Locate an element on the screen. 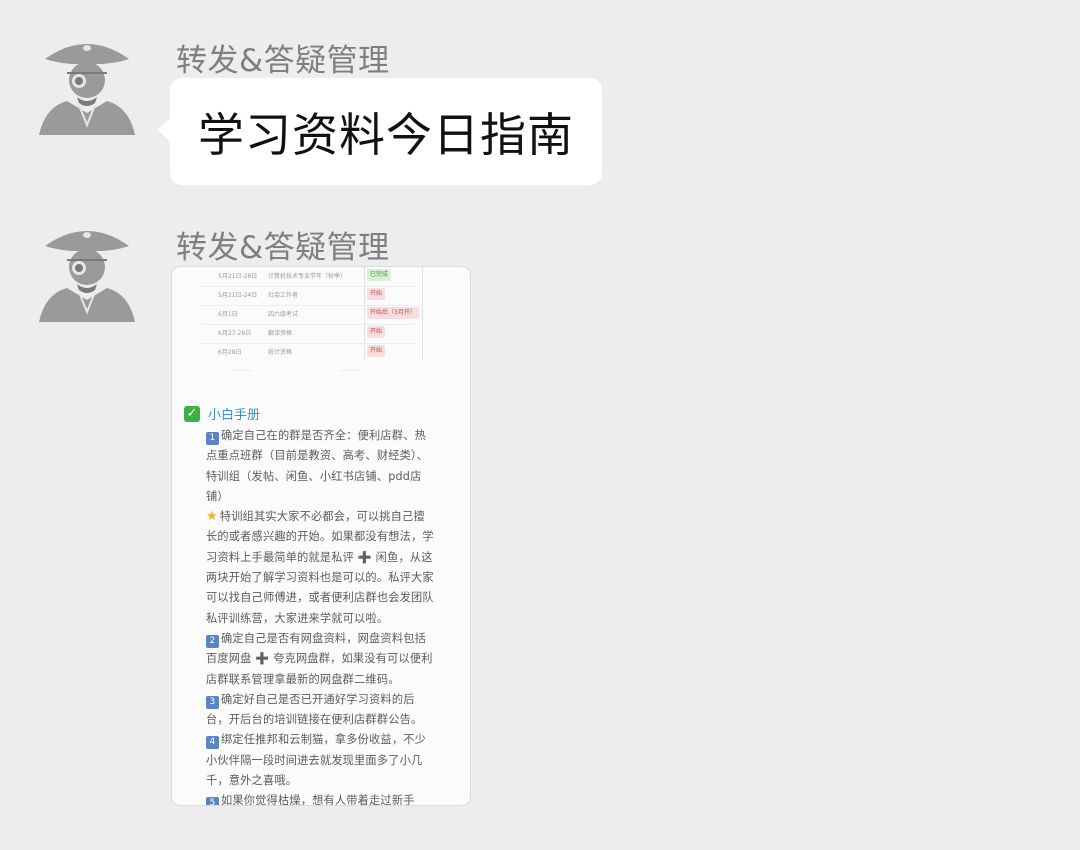 The width and height of the screenshot is (1080, 850). text-line: 台，开后台的培训链接在便利店群群公告。 is located at coordinates (314, 720).